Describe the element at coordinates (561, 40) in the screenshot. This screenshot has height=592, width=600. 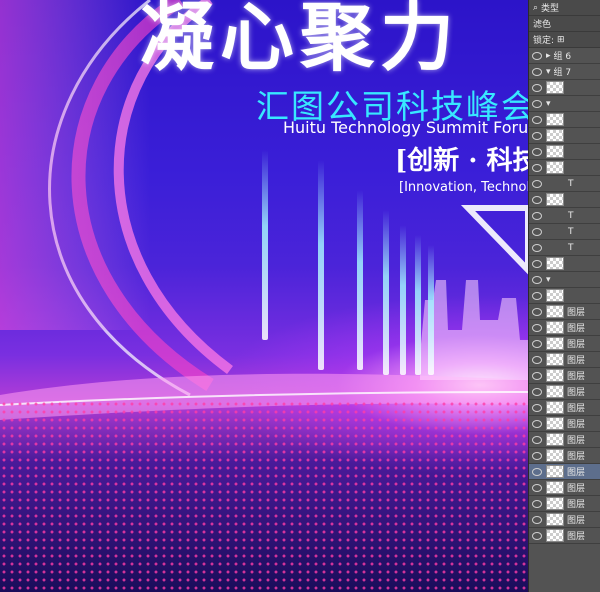
I see `lock-icon: ⊞` at that location.